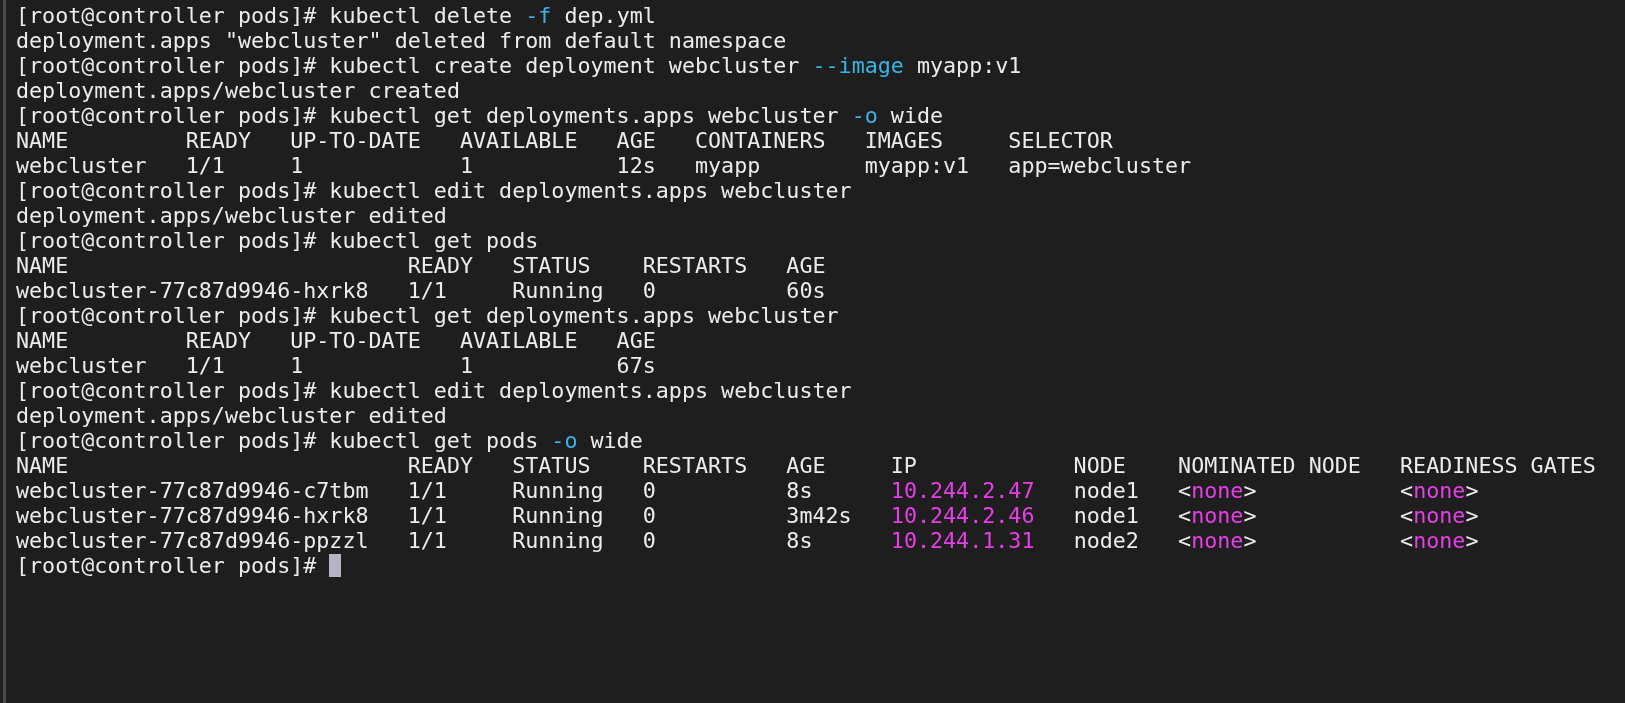  I want to click on command-text: kubectl get deployments.apps webcluster, so click(584, 315).